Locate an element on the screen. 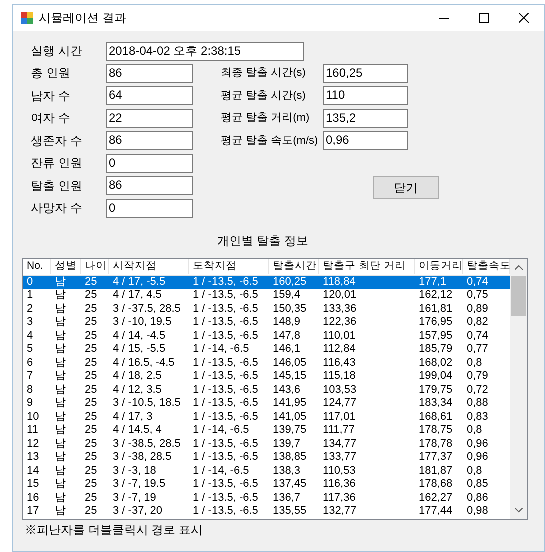 Image resolution: width=545 pixels, height=552 pixels. scroll-down-icon is located at coordinates (518, 510).